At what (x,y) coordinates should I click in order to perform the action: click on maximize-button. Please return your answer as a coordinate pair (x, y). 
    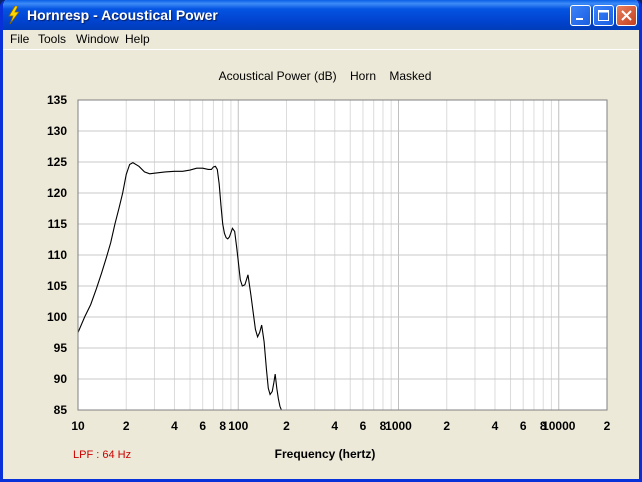
    Looking at the image, I should click on (603, 15).